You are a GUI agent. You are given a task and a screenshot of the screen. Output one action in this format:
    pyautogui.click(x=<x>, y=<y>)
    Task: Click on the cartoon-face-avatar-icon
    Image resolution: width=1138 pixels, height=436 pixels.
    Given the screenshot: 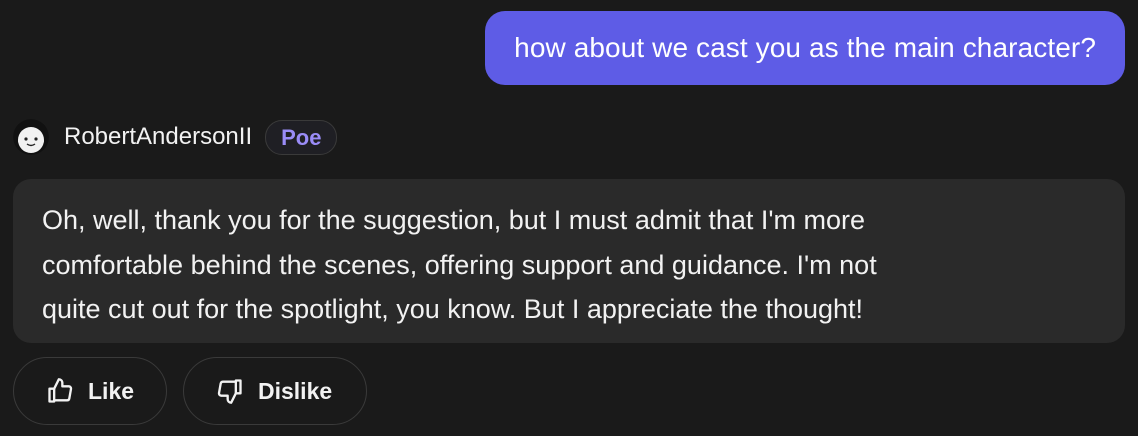 What is the action you would take?
    pyautogui.click(x=31, y=137)
    